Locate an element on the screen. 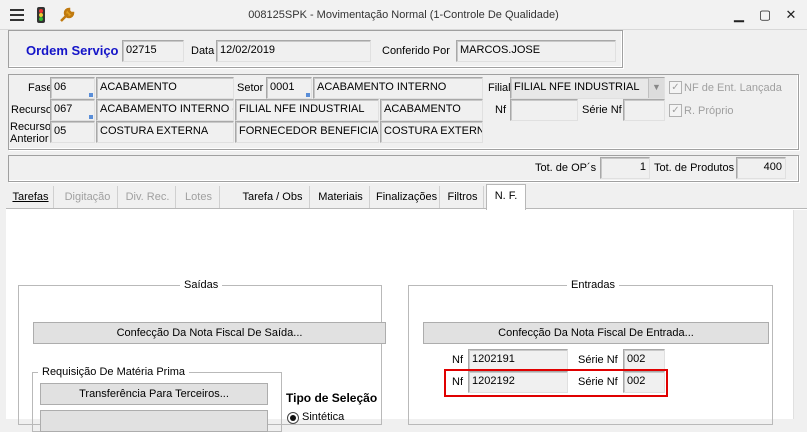 The height and width of the screenshot is (432, 807). minimize-button: ▁ is located at coordinates (739, 15).